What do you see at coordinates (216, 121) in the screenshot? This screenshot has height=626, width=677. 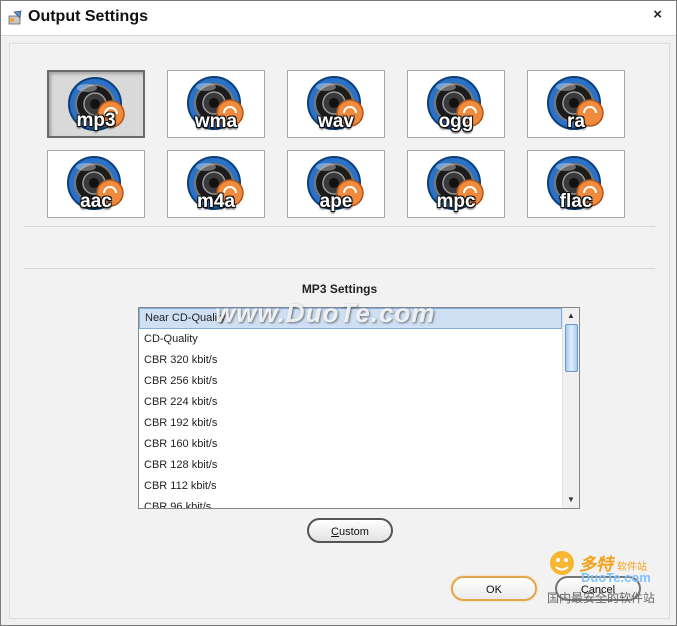 I see `format-label: wma` at bounding box center [216, 121].